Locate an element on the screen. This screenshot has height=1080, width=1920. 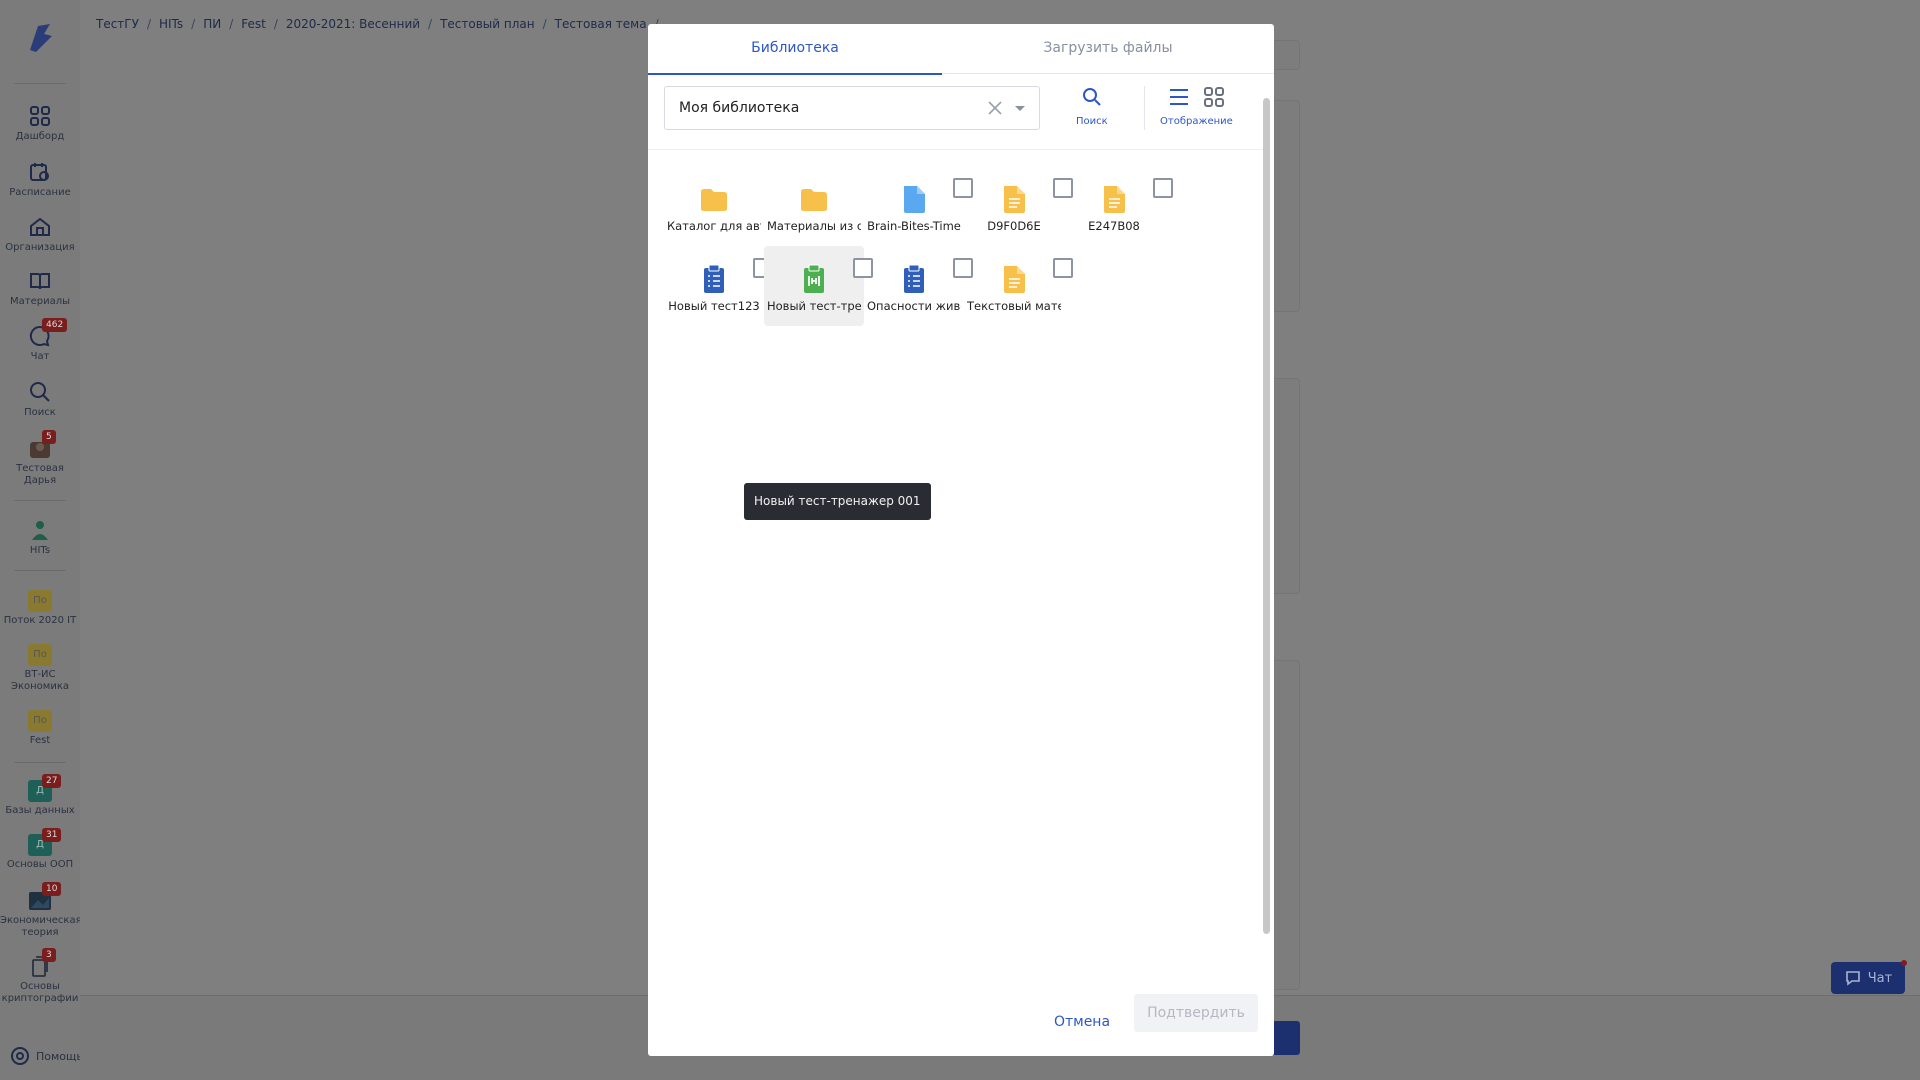
library-select: Моя библиотека is located at coordinates (852, 108).